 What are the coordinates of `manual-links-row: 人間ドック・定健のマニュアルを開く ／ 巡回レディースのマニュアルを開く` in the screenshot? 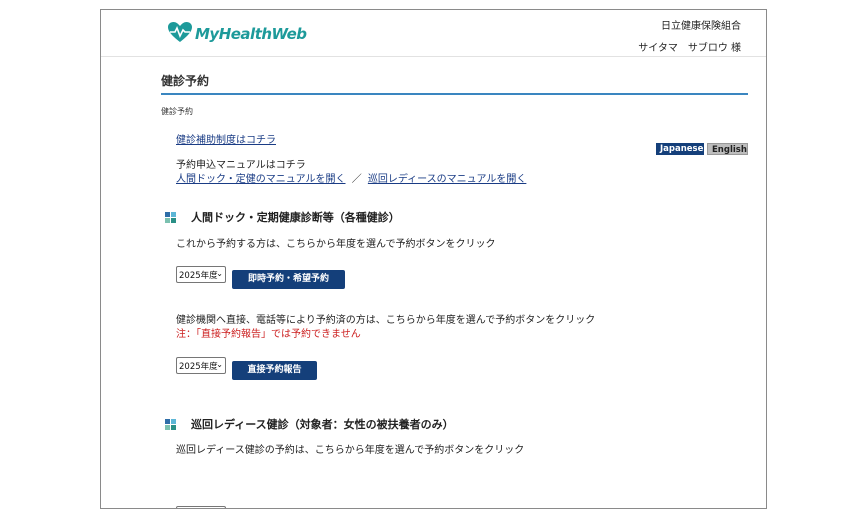 It's located at (351, 177).